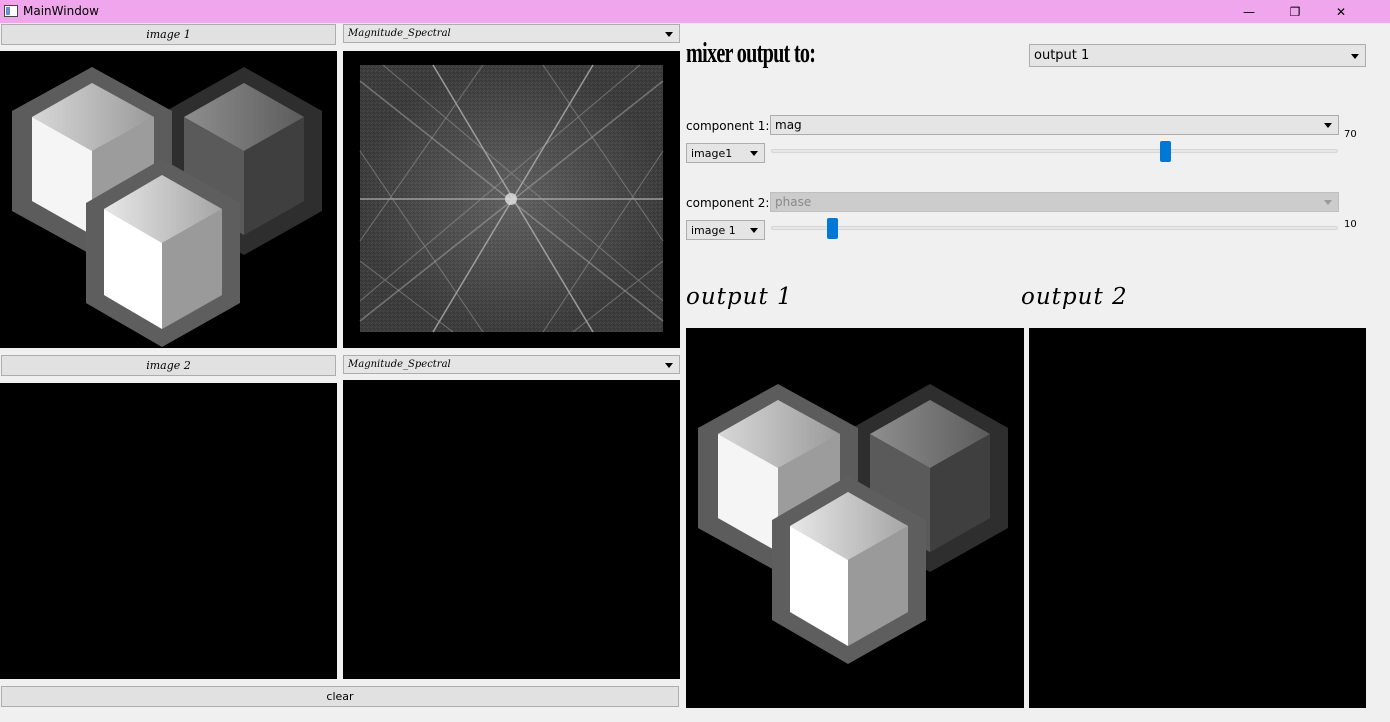 The image size is (1390, 722). I want to click on output1-picture, so click(853, 524).